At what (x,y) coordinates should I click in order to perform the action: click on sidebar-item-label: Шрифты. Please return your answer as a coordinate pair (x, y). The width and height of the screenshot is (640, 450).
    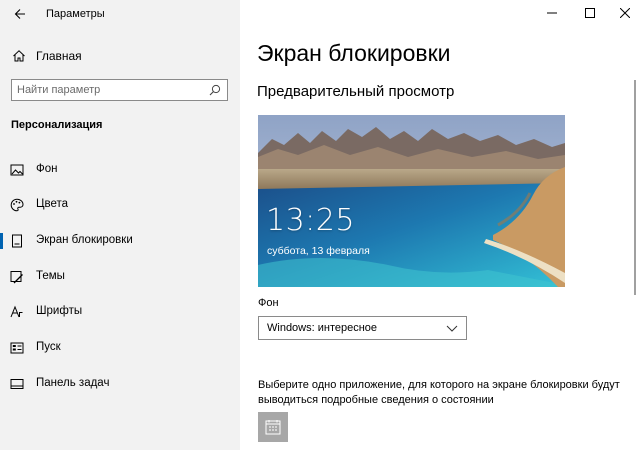
    Looking at the image, I should click on (59, 311).